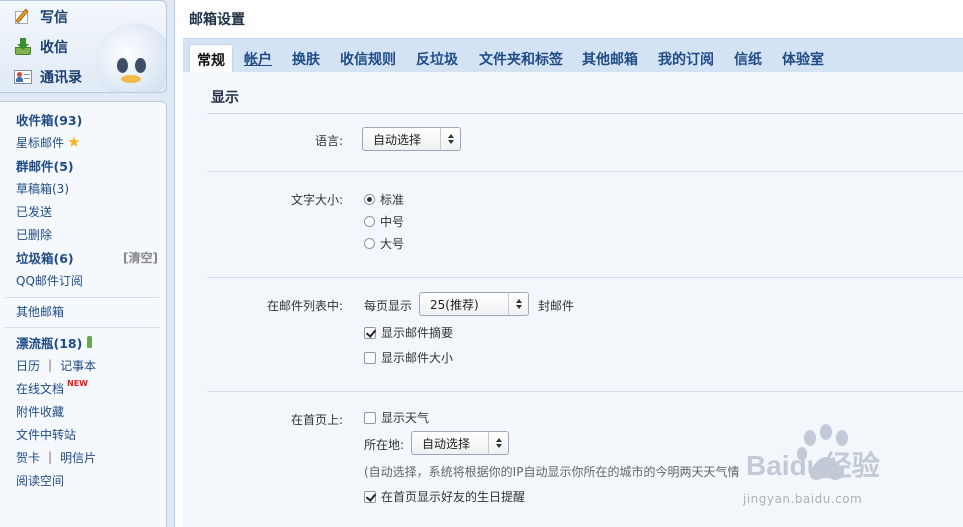  What do you see at coordinates (392, 244) in the screenshot?
I see `font-size-large-label: 大号` at bounding box center [392, 244].